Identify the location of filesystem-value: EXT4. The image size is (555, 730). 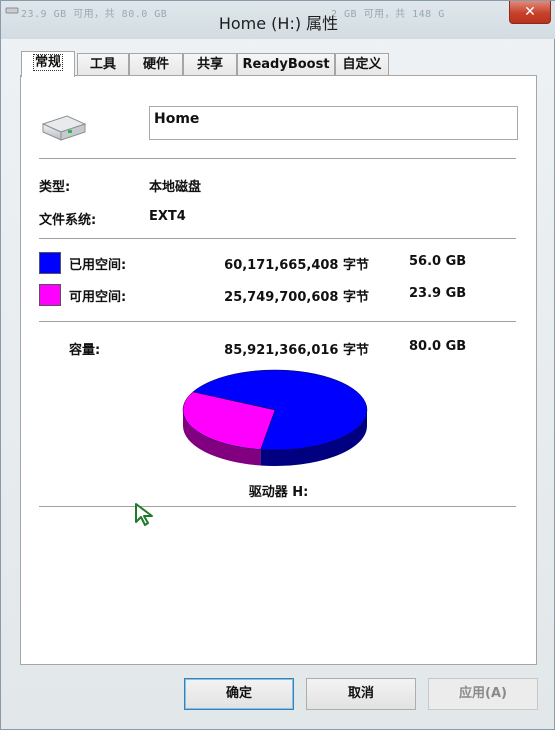
(167, 216).